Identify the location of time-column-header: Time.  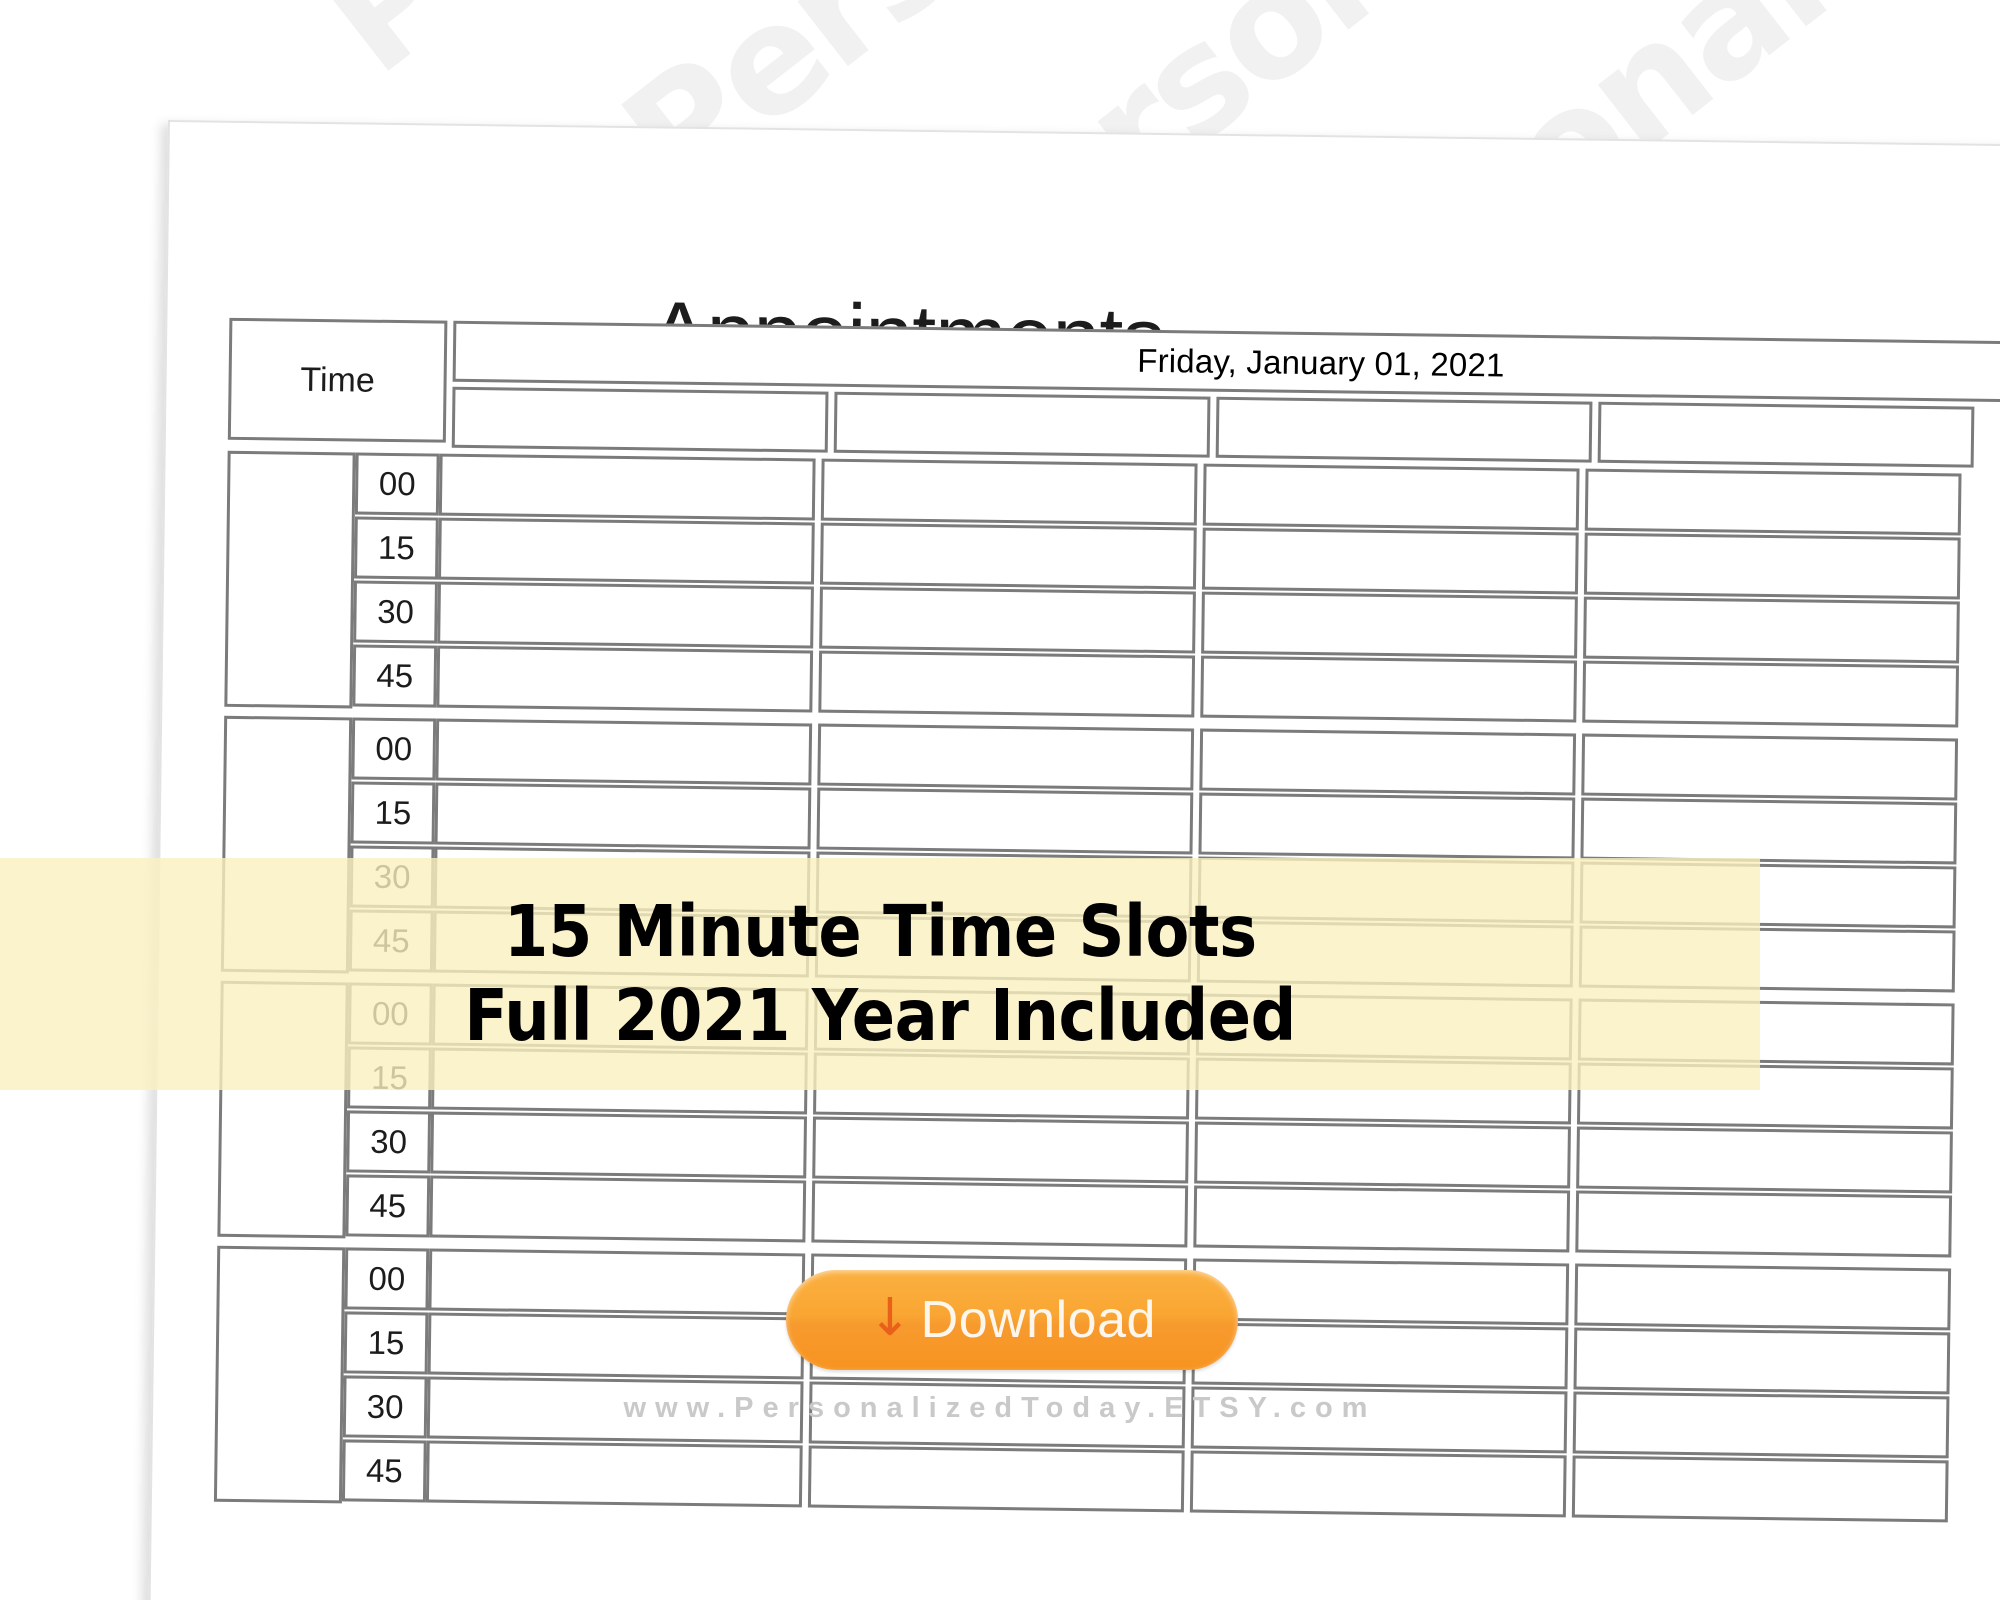
(337, 380).